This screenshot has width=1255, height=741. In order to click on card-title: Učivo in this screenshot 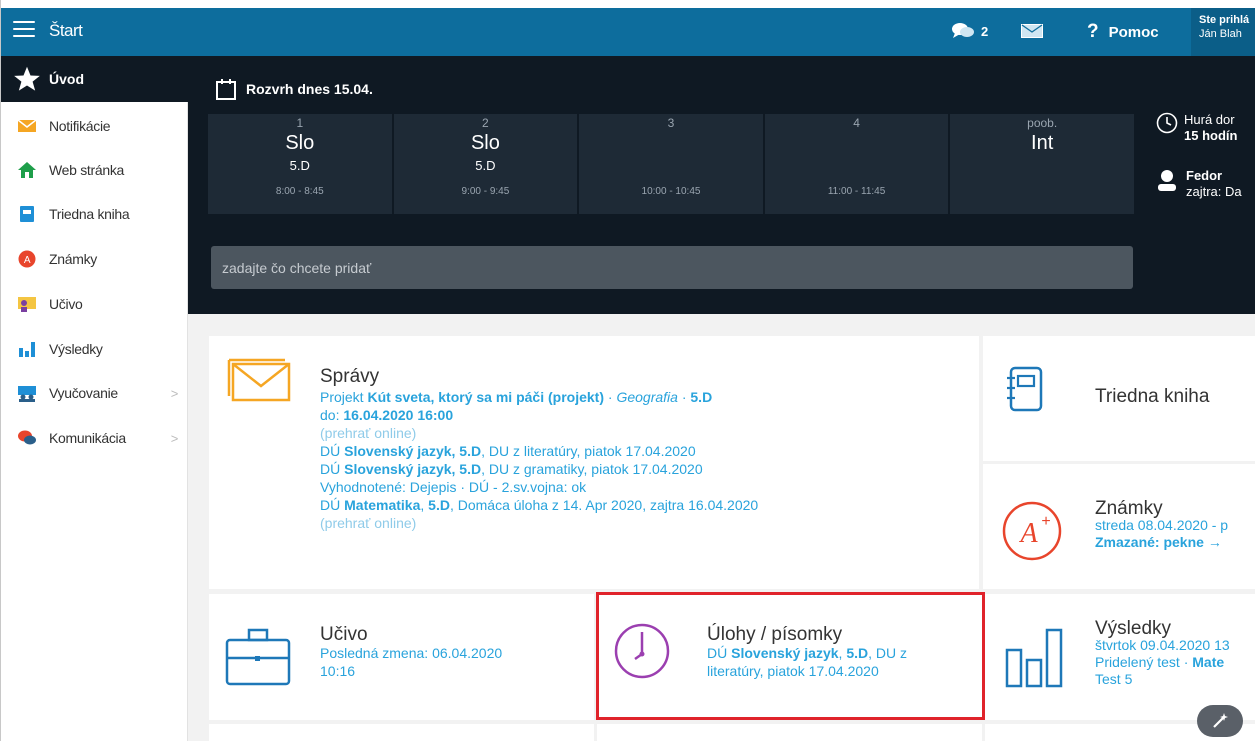, I will do `click(344, 634)`.